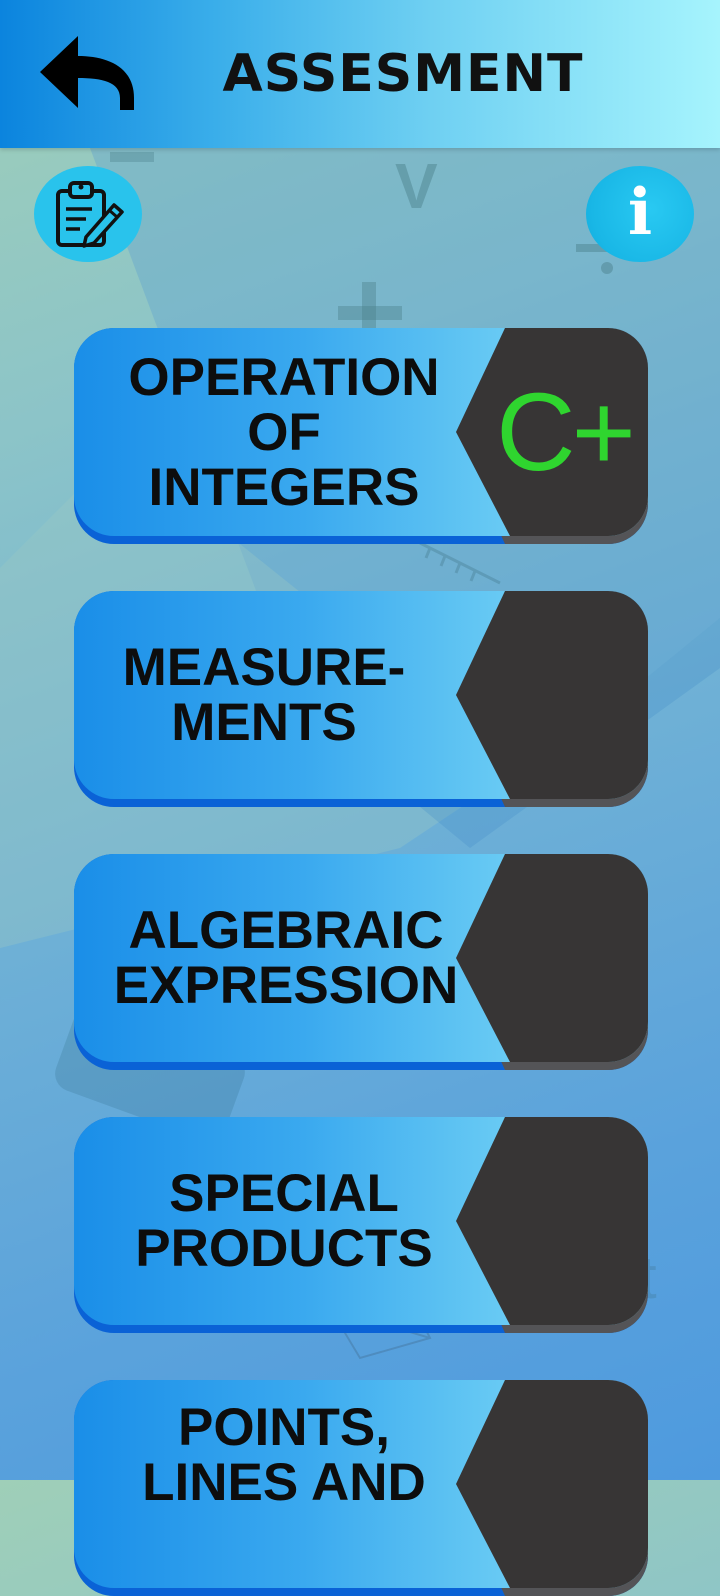  I want to click on topic-card-algebraic-expression: ALGEBRAIC EXPRESSION, so click(361, 962).